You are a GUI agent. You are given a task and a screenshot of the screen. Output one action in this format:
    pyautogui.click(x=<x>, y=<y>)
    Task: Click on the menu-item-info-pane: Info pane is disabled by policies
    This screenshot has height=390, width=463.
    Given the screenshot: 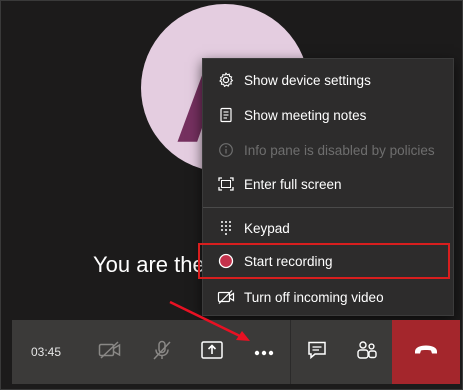 What is the action you would take?
    pyautogui.click(x=328, y=150)
    